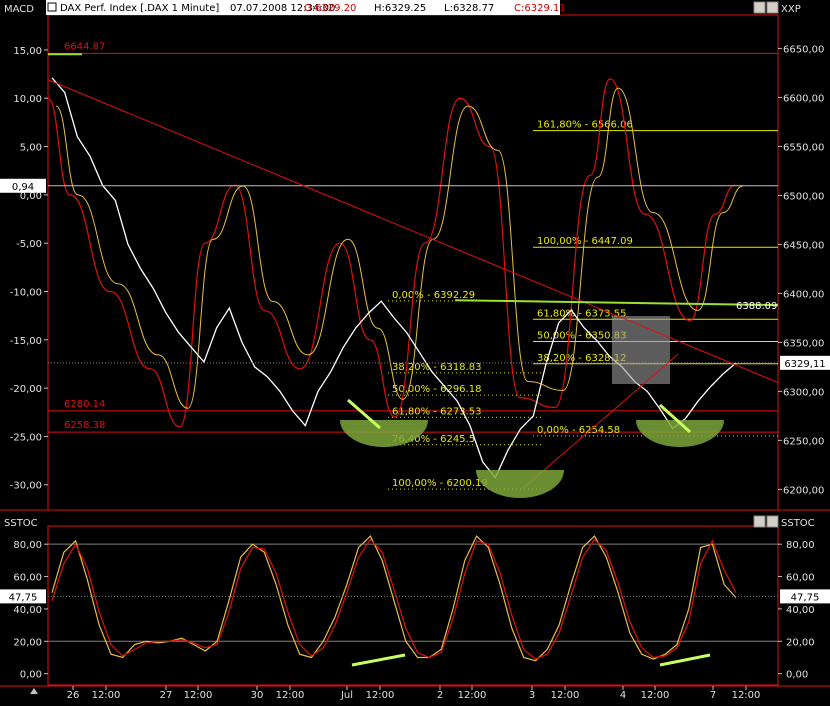  Describe the element at coordinates (803, 490) in the screenshot. I see `price-tick-label: 6200,00` at that location.